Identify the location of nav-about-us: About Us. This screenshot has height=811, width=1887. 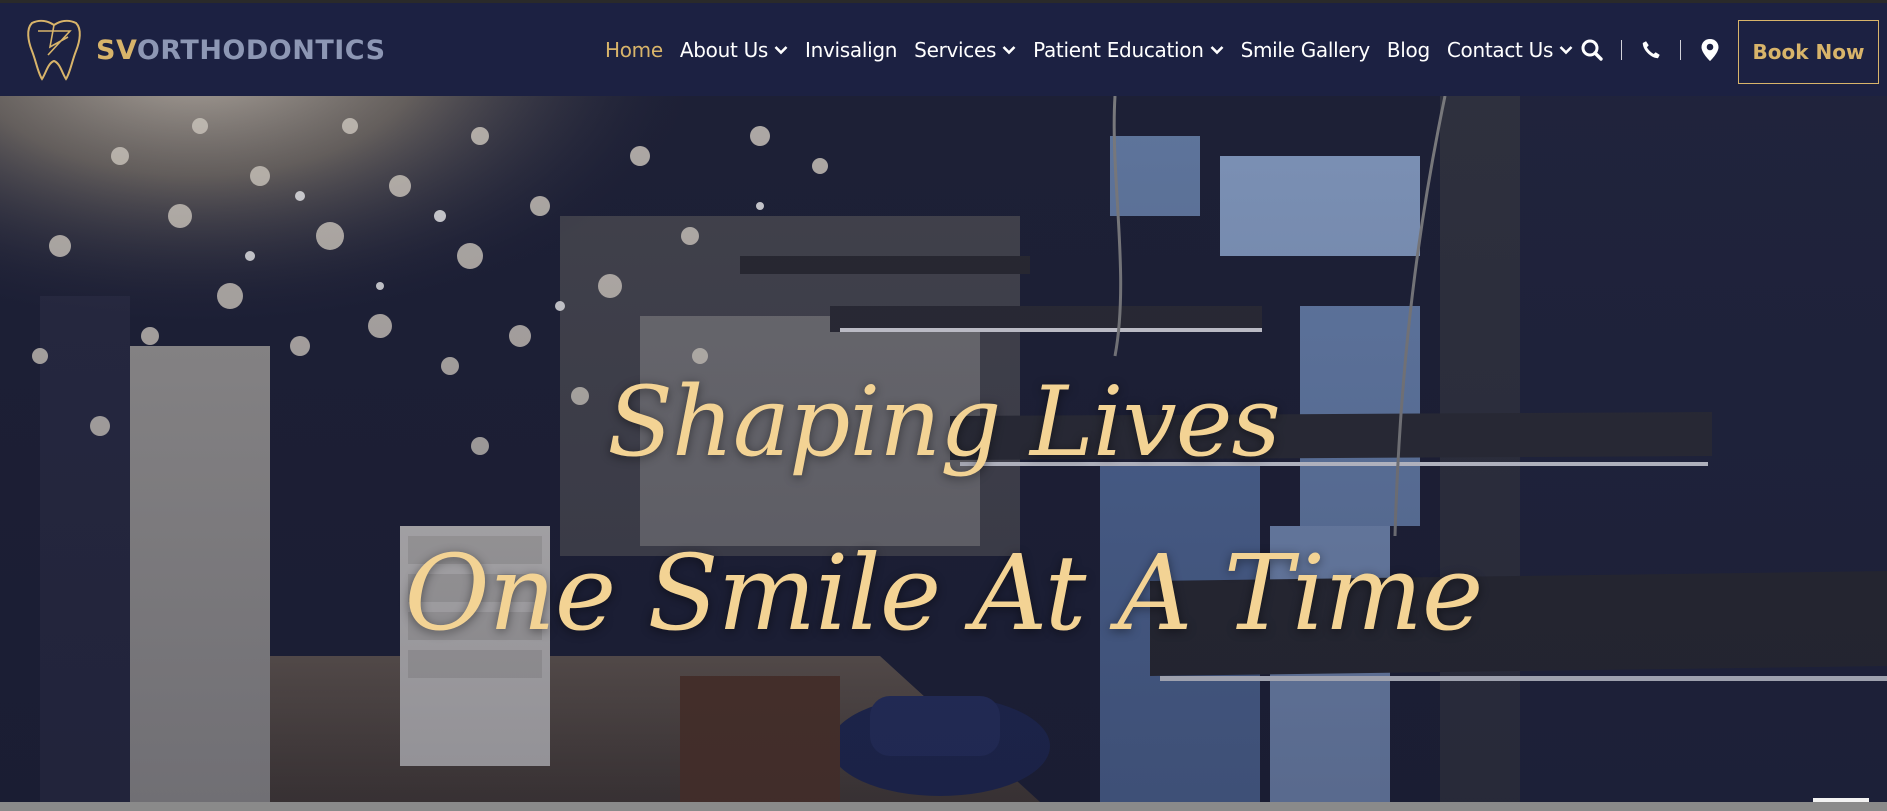
(734, 50).